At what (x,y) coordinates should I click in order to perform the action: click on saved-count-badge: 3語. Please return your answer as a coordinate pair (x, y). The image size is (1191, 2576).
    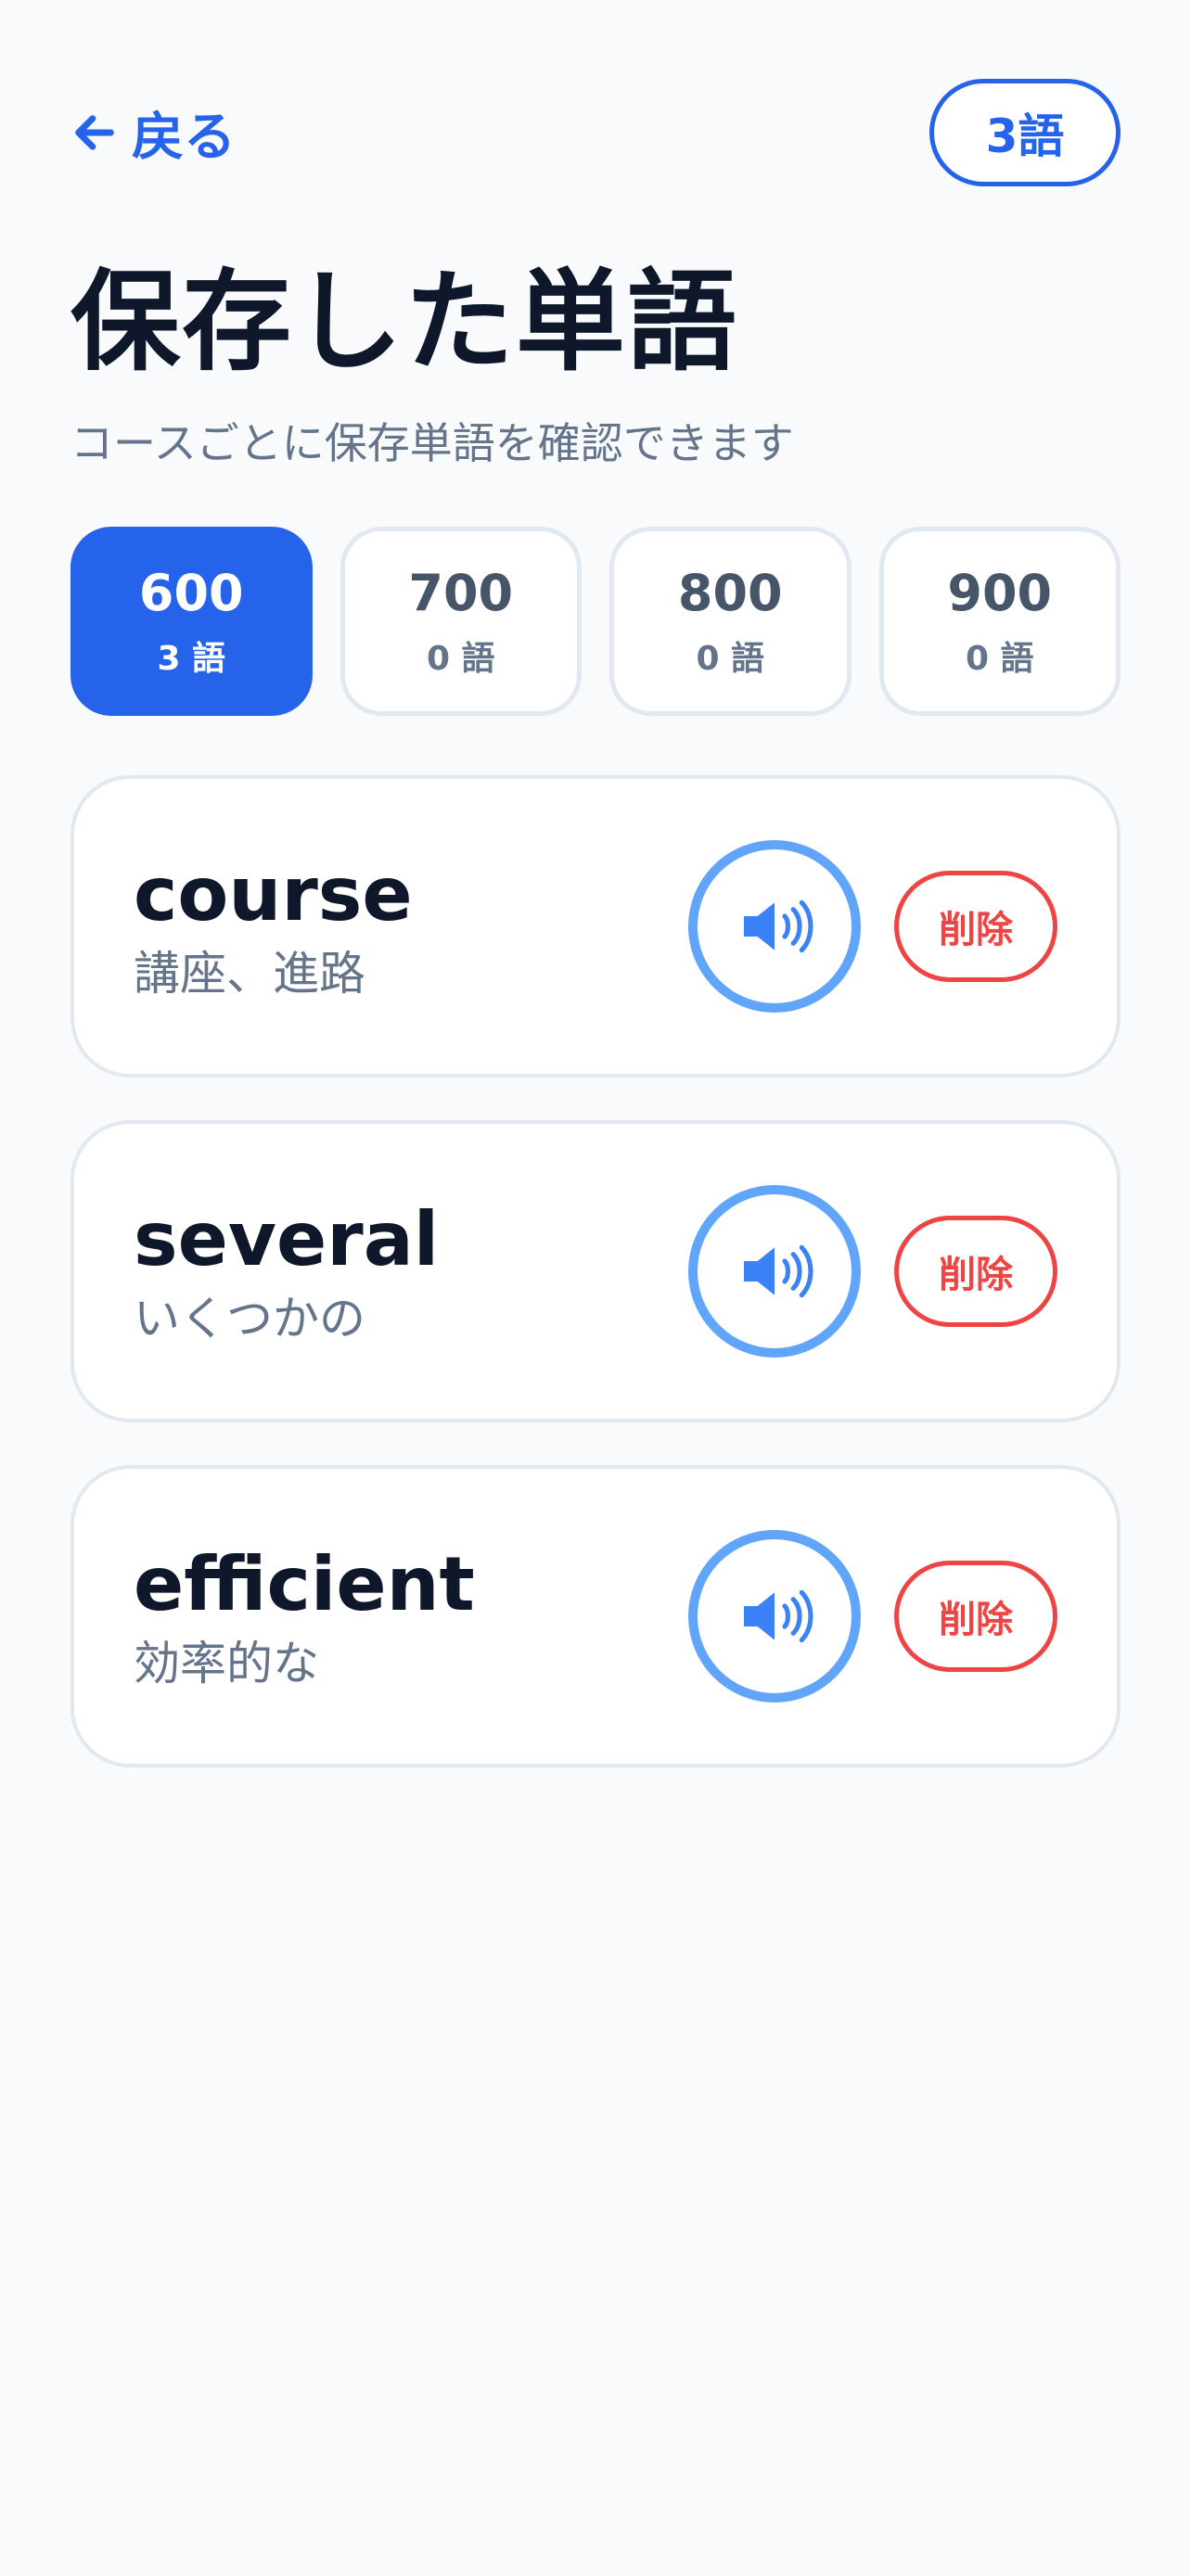
    Looking at the image, I should click on (1025, 132).